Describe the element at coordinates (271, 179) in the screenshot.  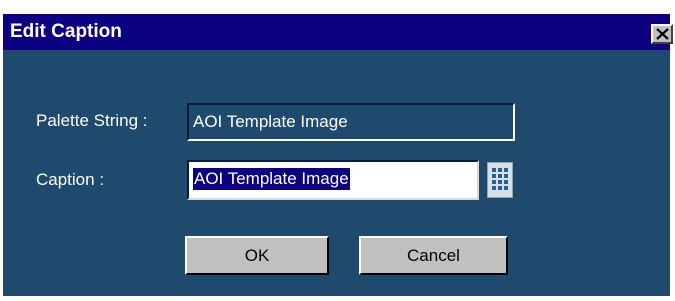
I see `caption-input-text: AOI Template Image` at that location.